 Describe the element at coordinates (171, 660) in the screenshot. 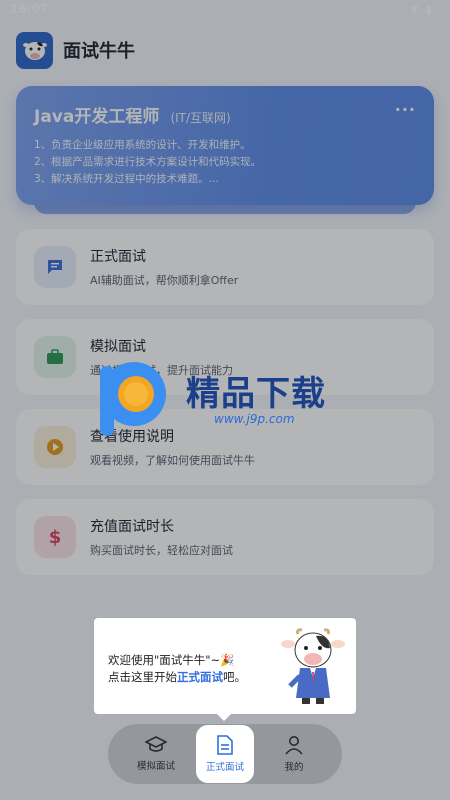

I see `tooltip-welcome: 欢迎使用"面试牛牛"~🎉` at that location.